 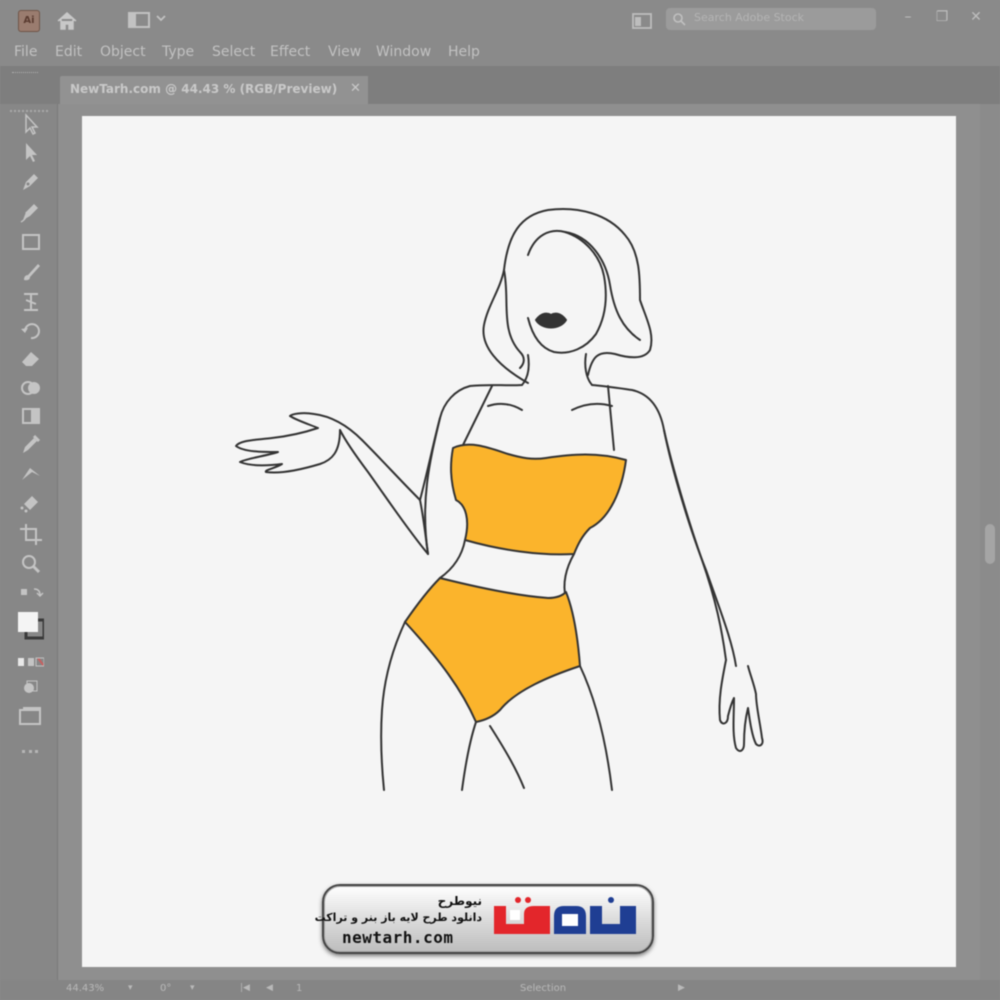 What do you see at coordinates (398, 917) in the screenshot?
I see `watermark-subtitle: دانلود طرح لایه باز بنر و تراکت` at bounding box center [398, 917].